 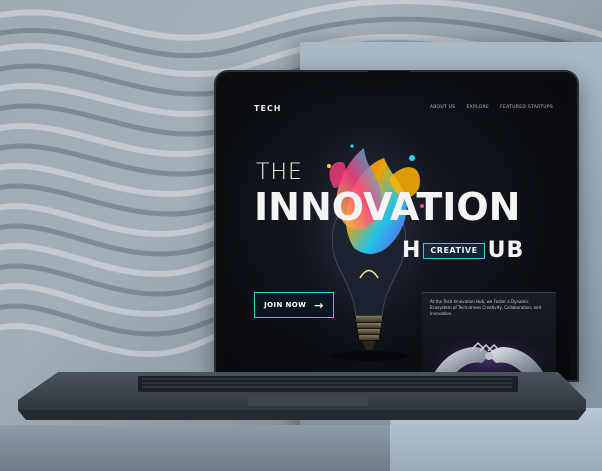 What do you see at coordinates (477, 107) in the screenshot?
I see `nav-explore: EXPLORE` at bounding box center [477, 107].